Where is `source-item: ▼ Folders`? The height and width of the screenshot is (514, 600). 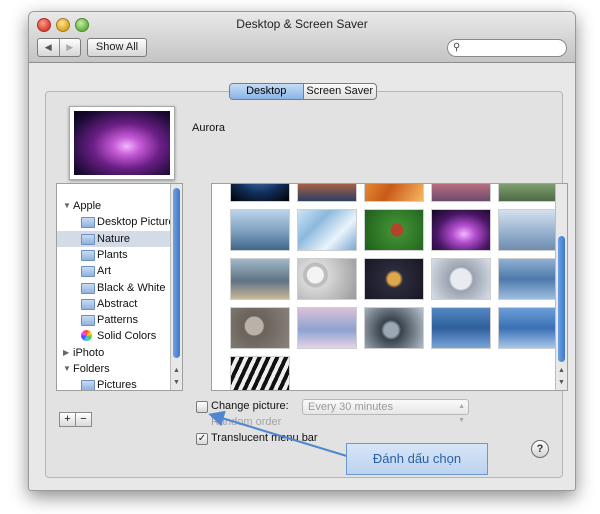 source-item: ▼ Folders is located at coordinates (113, 369).